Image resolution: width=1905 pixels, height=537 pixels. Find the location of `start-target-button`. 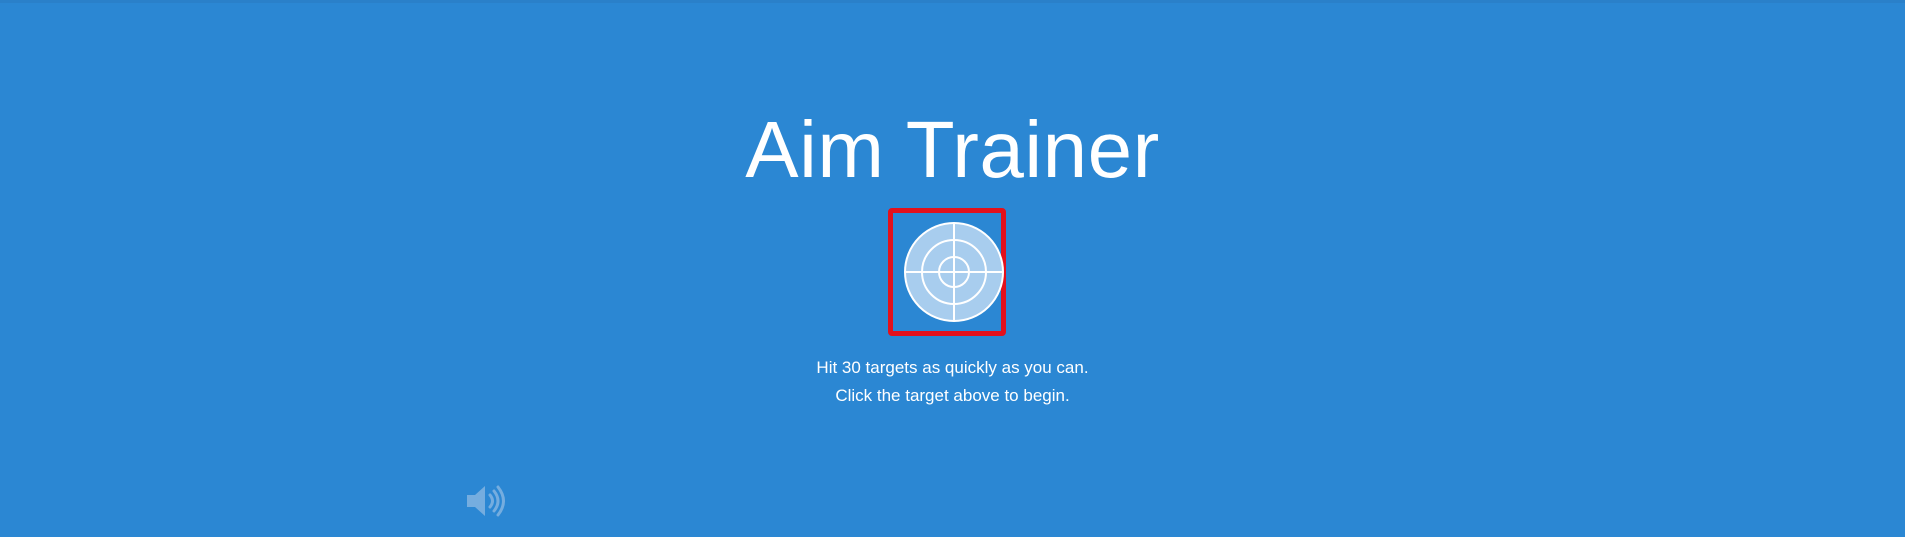

start-target-button is located at coordinates (947, 272).